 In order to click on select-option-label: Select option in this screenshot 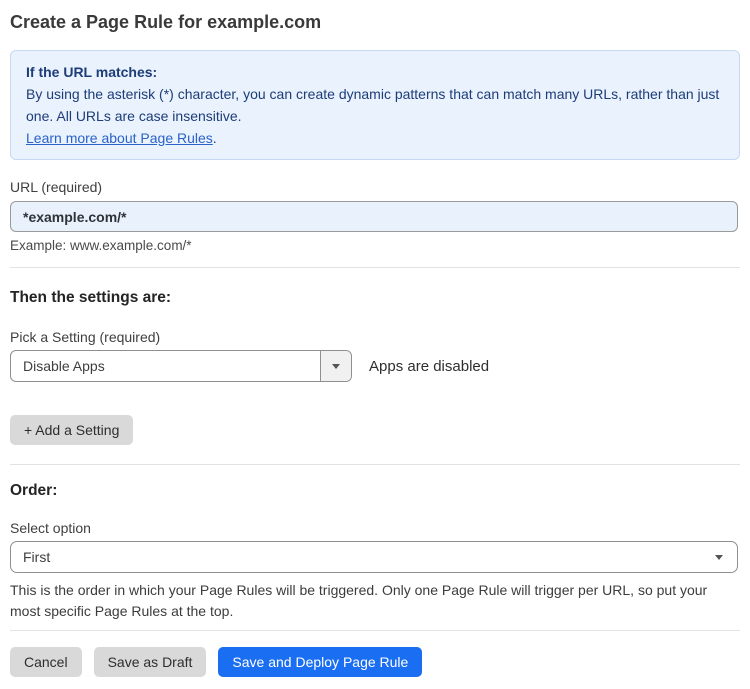, I will do `click(50, 528)`.